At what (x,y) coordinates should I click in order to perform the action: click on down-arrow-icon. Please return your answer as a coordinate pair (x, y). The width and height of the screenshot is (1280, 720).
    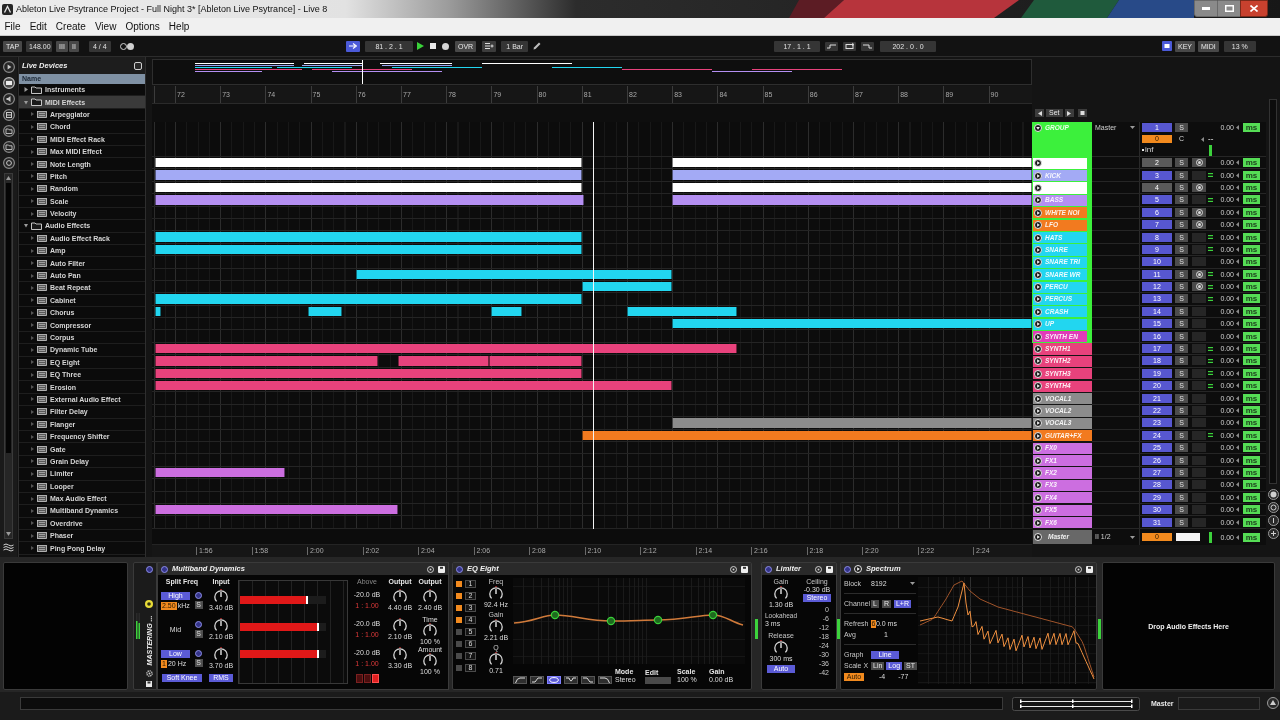
    Looking at the image, I should click on (8, 534).